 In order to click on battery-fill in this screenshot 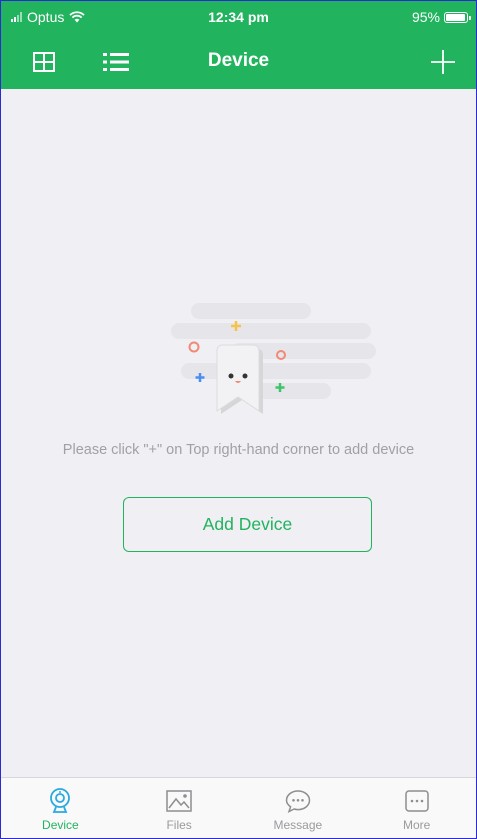, I will do `click(455, 17)`.